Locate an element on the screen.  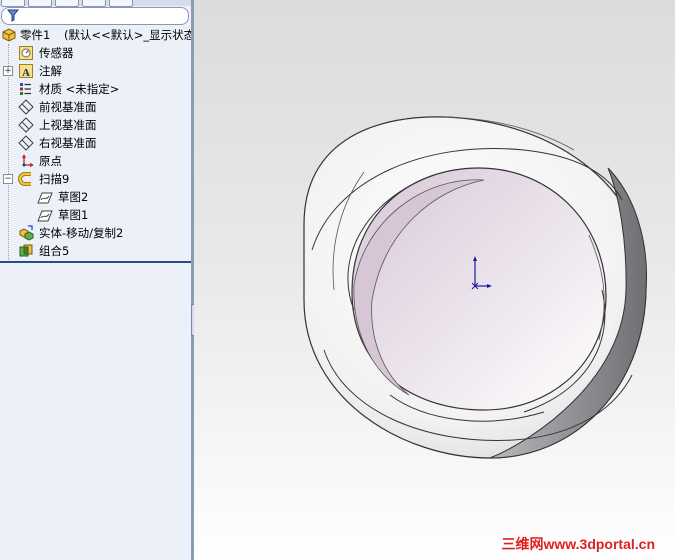
tree-item-move-copy: 实体-移动/复制2 is located at coordinates (103, 233).